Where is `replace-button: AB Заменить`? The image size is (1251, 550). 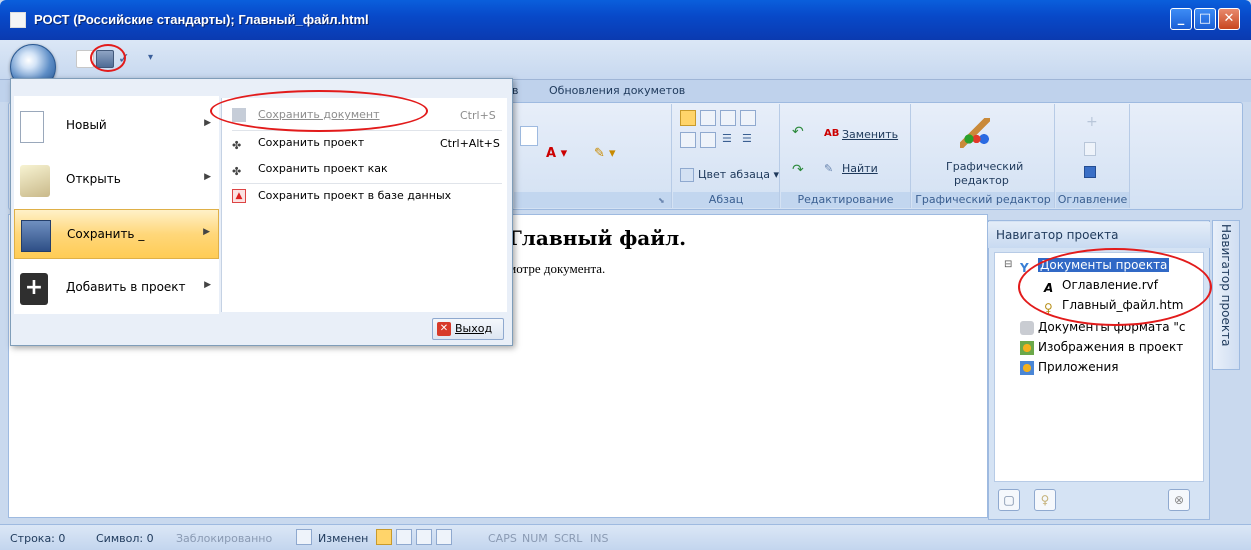
replace-button: AB Заменить is located at coordinates (861, 135).